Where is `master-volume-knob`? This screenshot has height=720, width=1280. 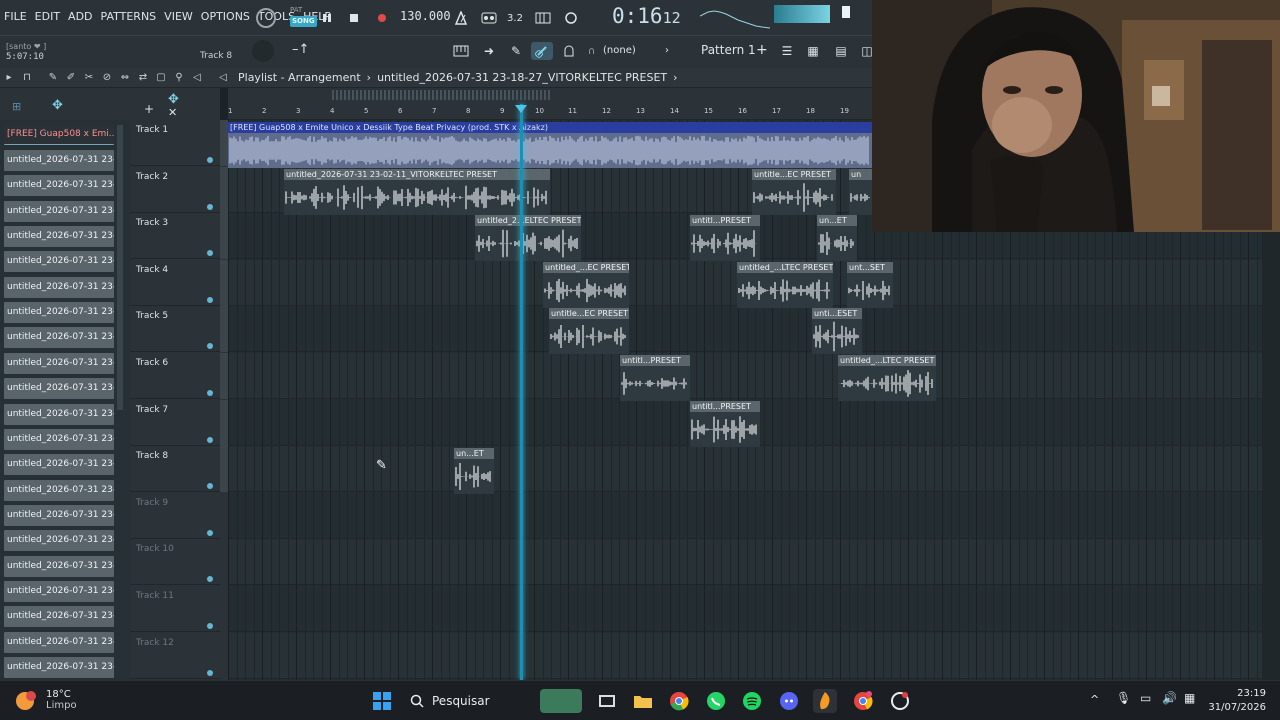
master-volume-knob is located at coordinates (266, 18).